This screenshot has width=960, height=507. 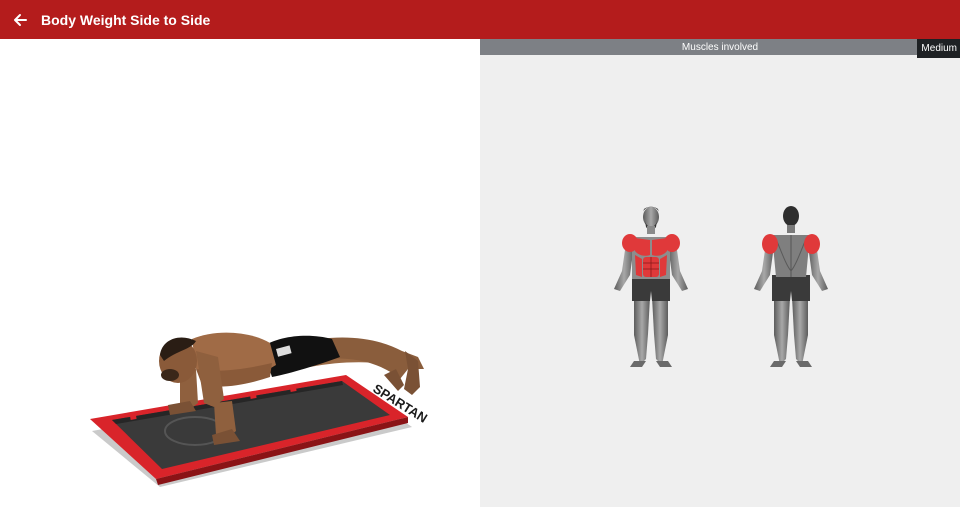 I want to click on back-button, so click(x=20, y=19).